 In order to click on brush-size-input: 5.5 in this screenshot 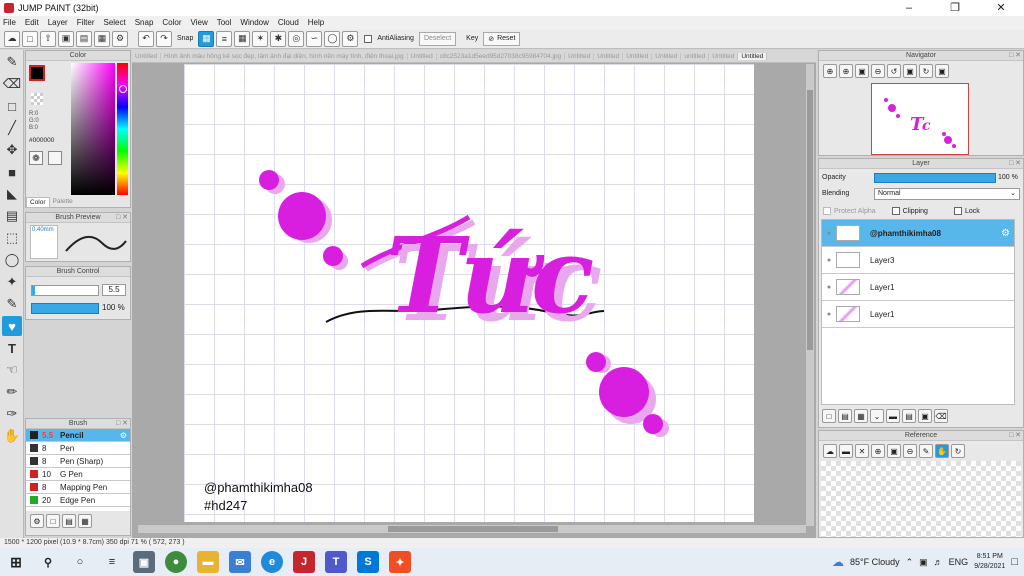, I will do `click(114, 290)`.